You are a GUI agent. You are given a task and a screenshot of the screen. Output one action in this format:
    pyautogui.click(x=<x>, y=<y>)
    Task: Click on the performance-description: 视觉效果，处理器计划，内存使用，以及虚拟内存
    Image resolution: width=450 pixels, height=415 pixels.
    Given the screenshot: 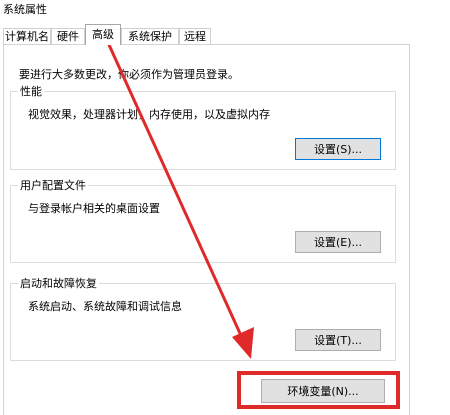 What is the action you would take?
    pyautogui.click(x=149, y=114)
    